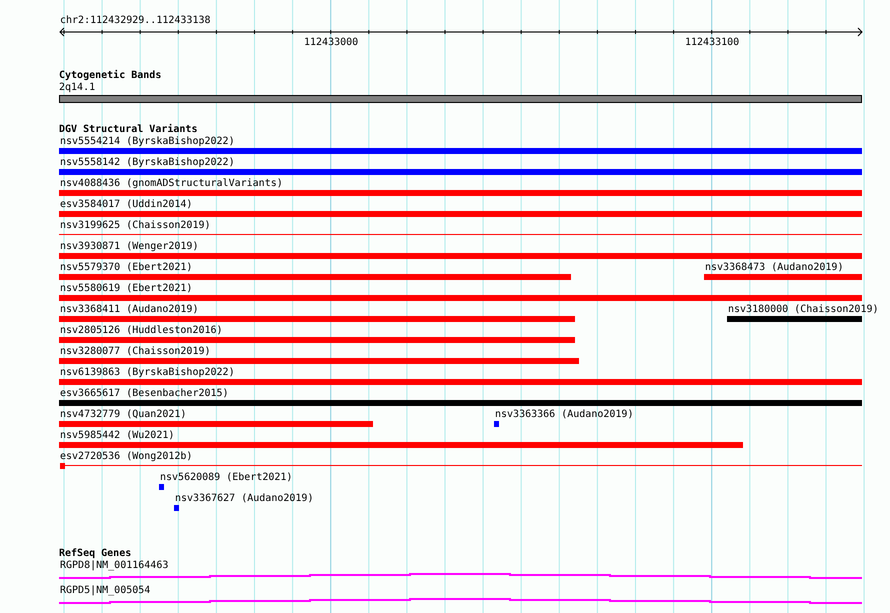 The image size is (890, 613). I want to click on feature-label: nsv3368411 (Audano2019), so click(128, 310).